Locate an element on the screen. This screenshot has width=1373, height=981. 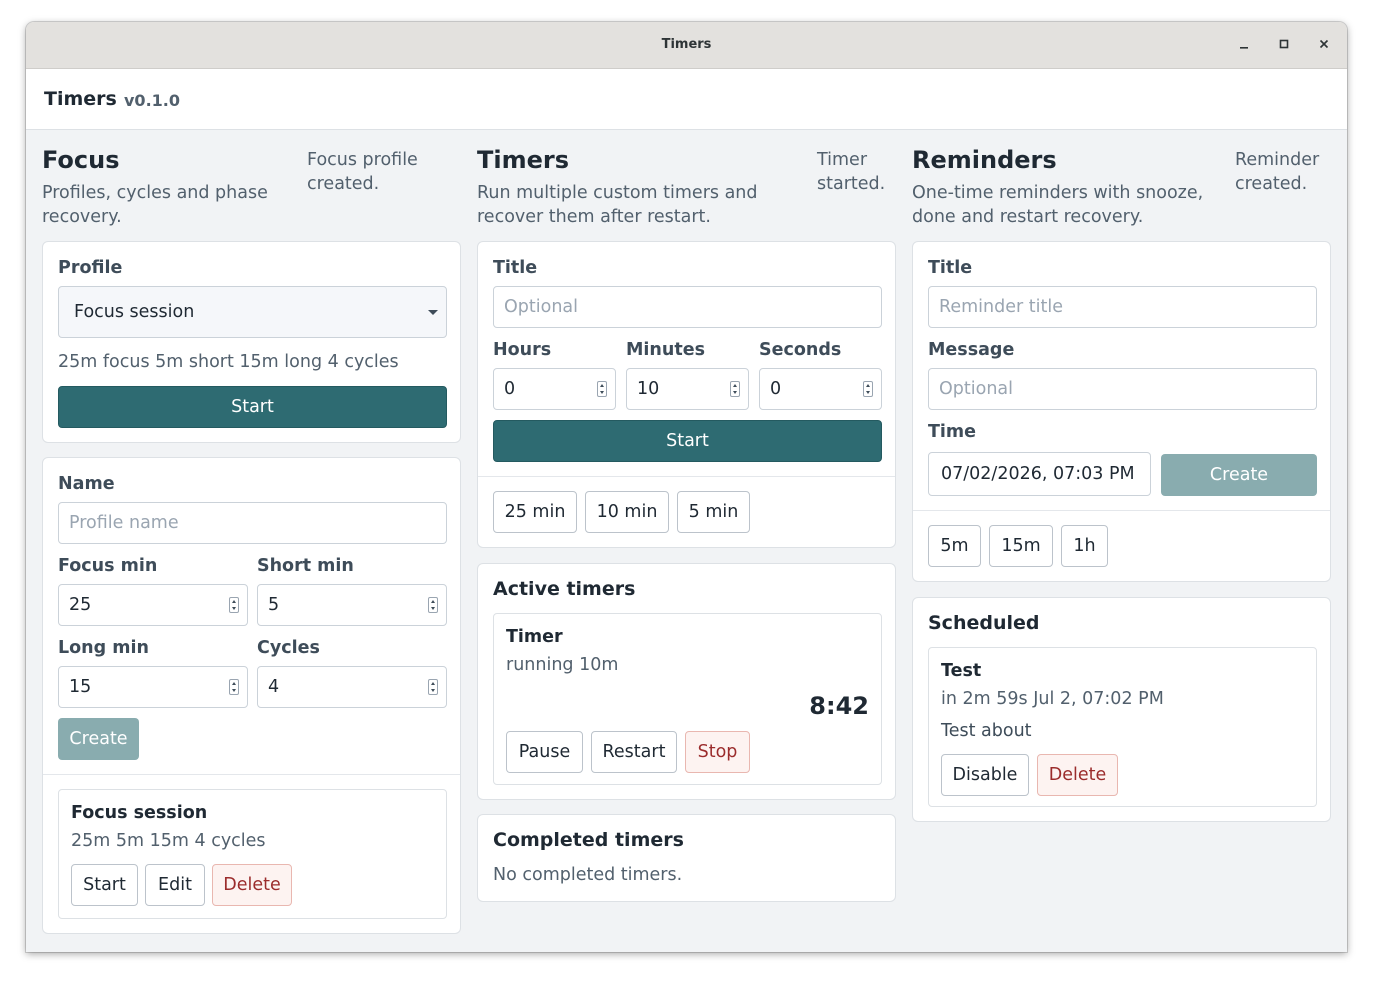
profile-edit-button: Edit is located at coordinates (175, 885).